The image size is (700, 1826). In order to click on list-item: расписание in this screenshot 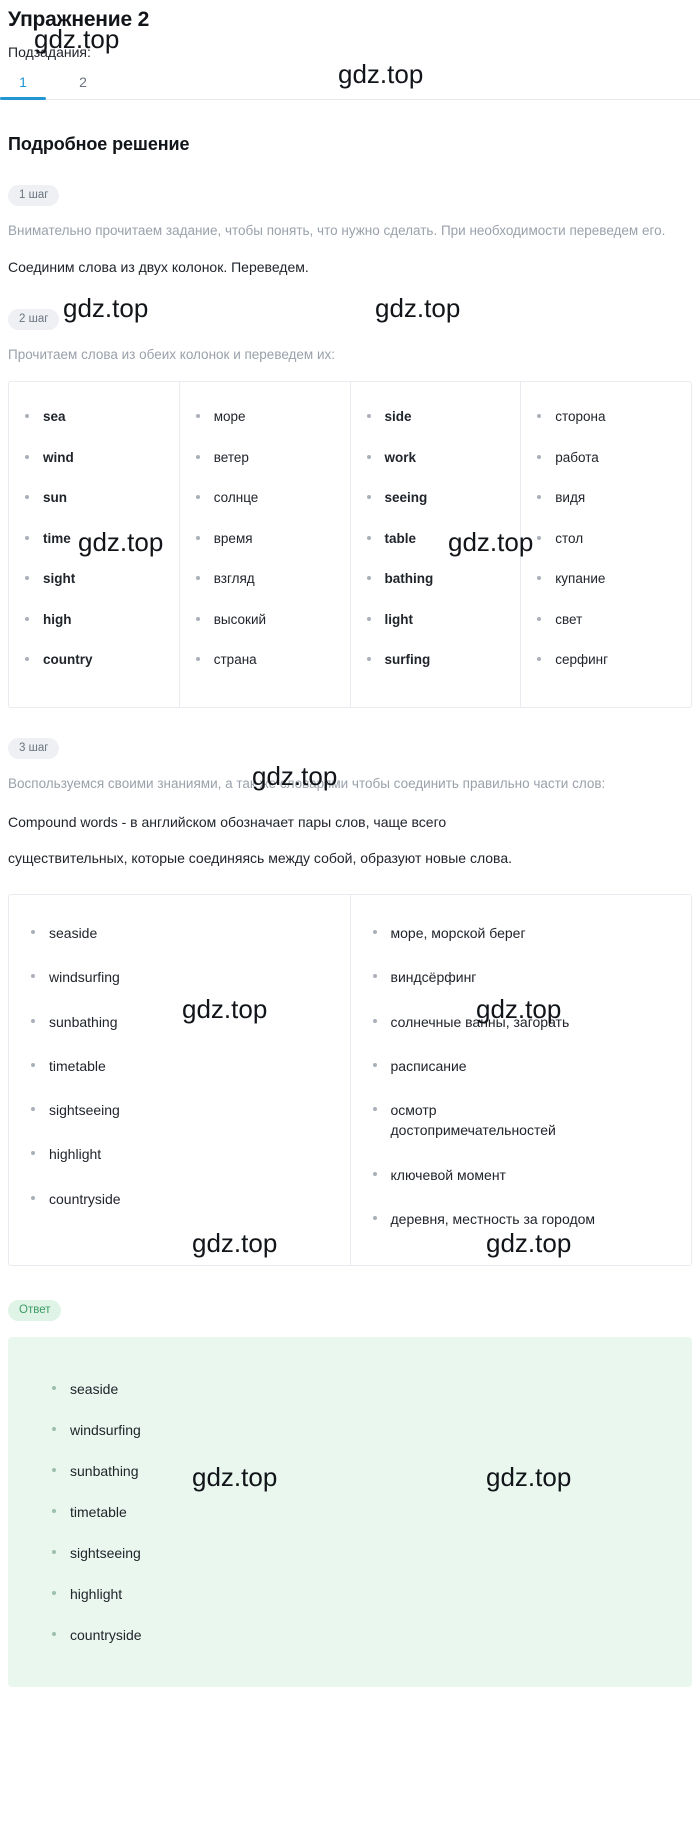, I will do `click(521, 1066)`.